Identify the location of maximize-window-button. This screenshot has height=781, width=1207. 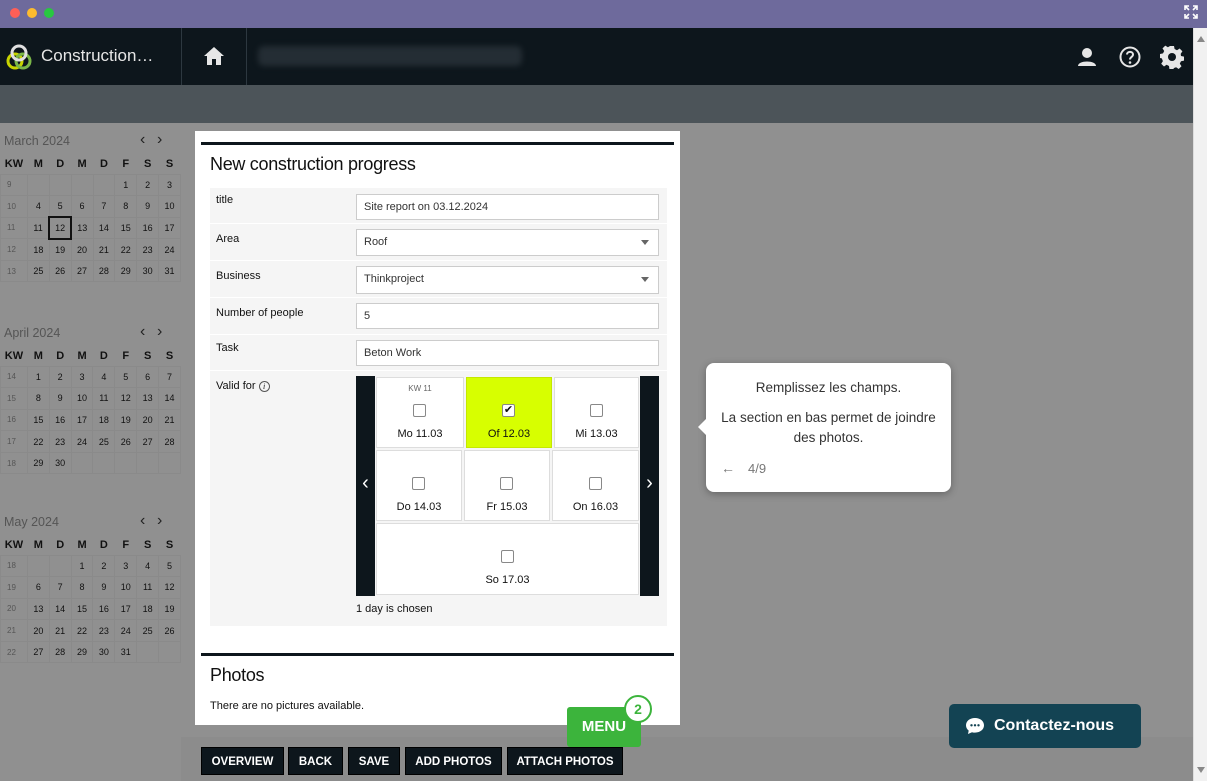
(49, 13).